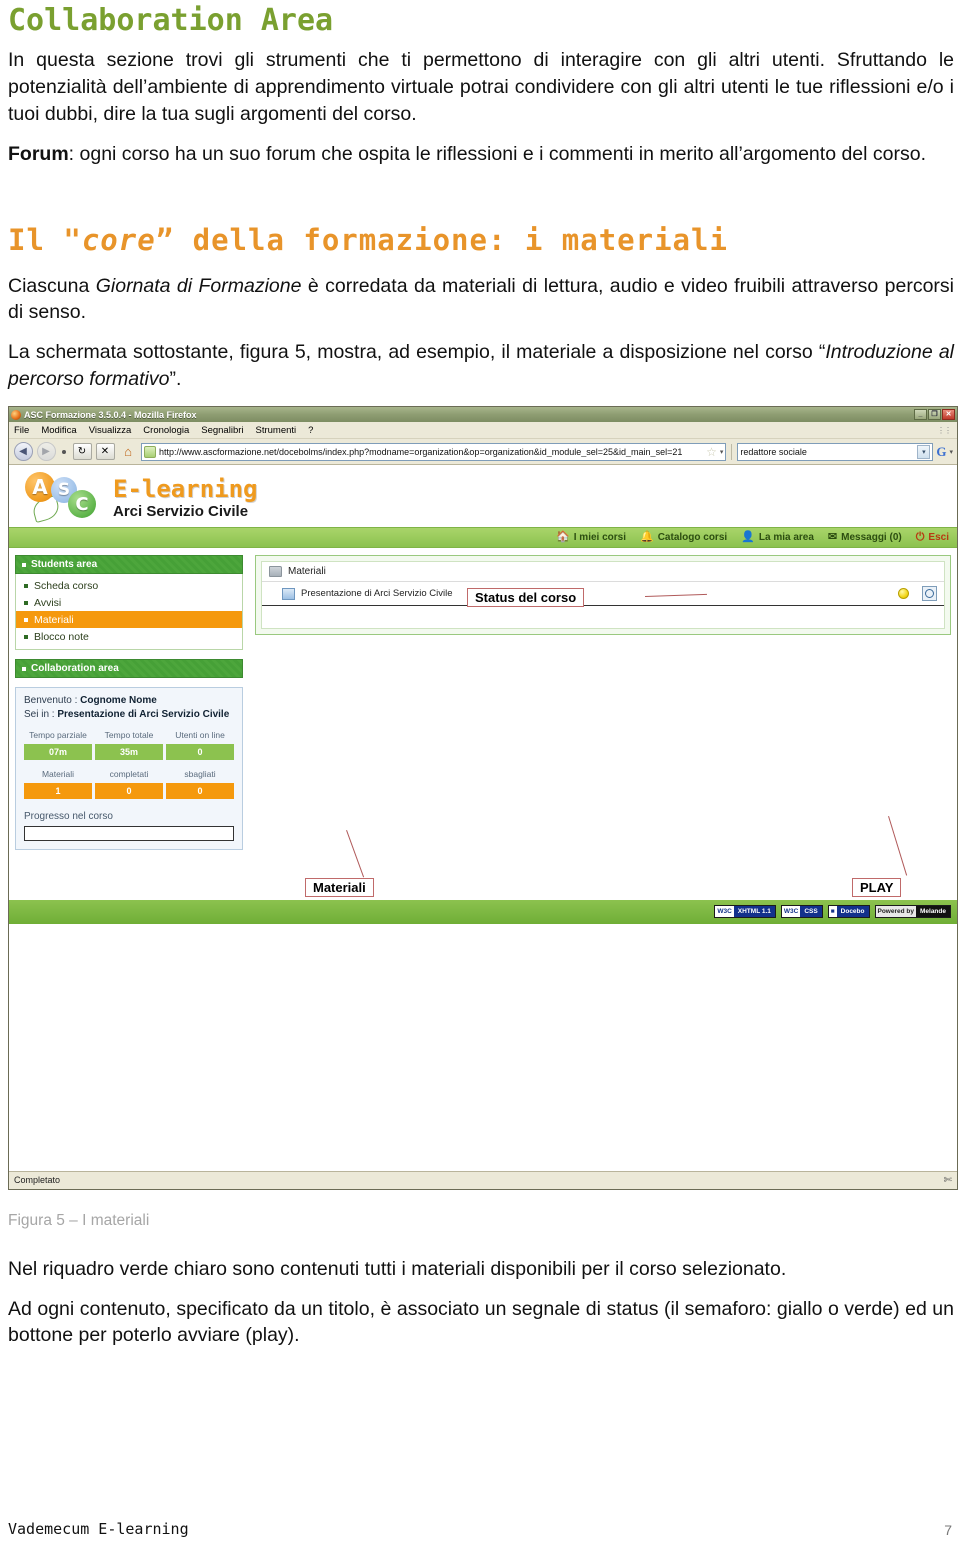  I want to click on location-value: Presentazione di Arci Servizio Civile, so click(143, 714).